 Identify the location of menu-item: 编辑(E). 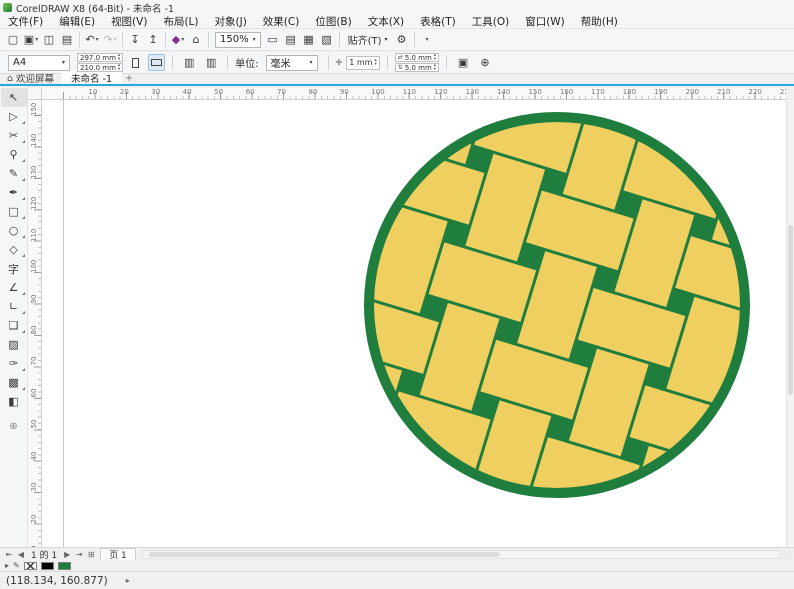
(77, 21).